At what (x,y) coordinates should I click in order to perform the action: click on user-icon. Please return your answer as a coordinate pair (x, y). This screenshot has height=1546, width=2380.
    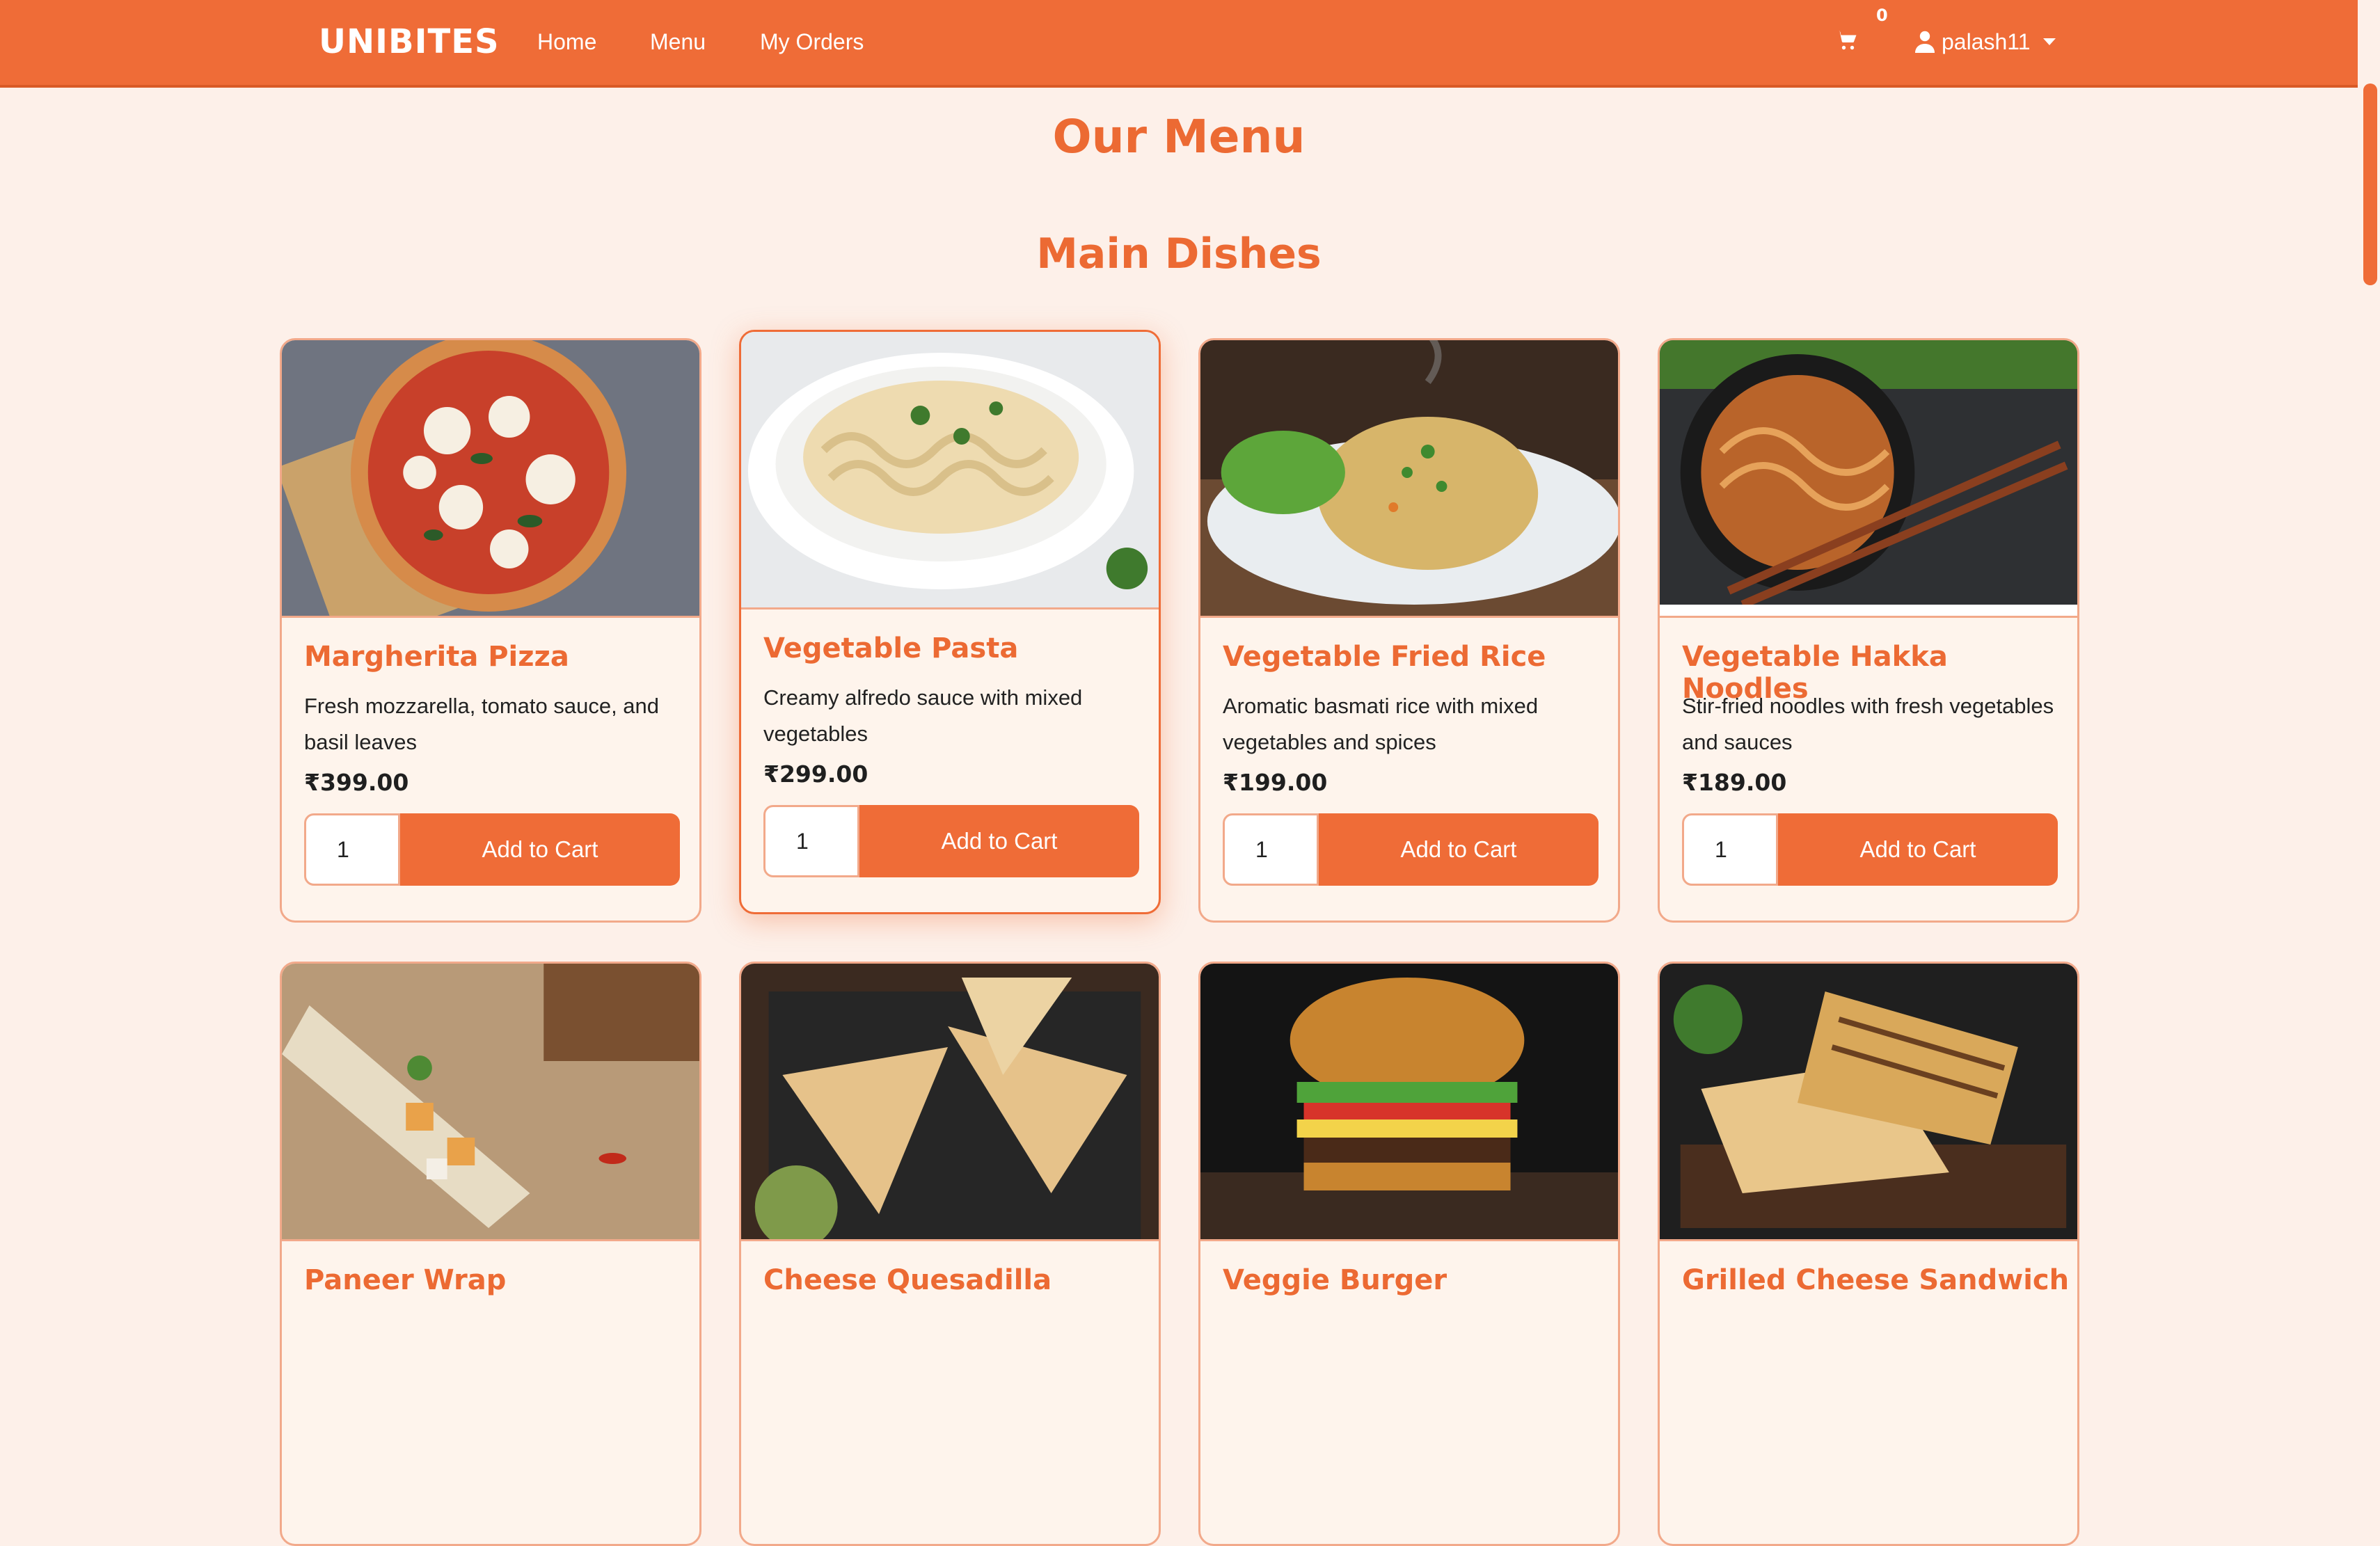
    Looking at the image, I should click on (1925, 42).